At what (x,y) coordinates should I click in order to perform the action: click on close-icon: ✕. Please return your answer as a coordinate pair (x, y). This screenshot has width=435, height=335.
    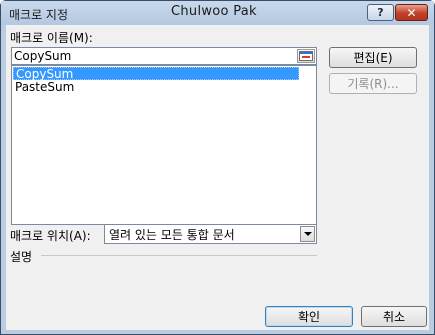
    Looking at the image, I should click on (411, 12).